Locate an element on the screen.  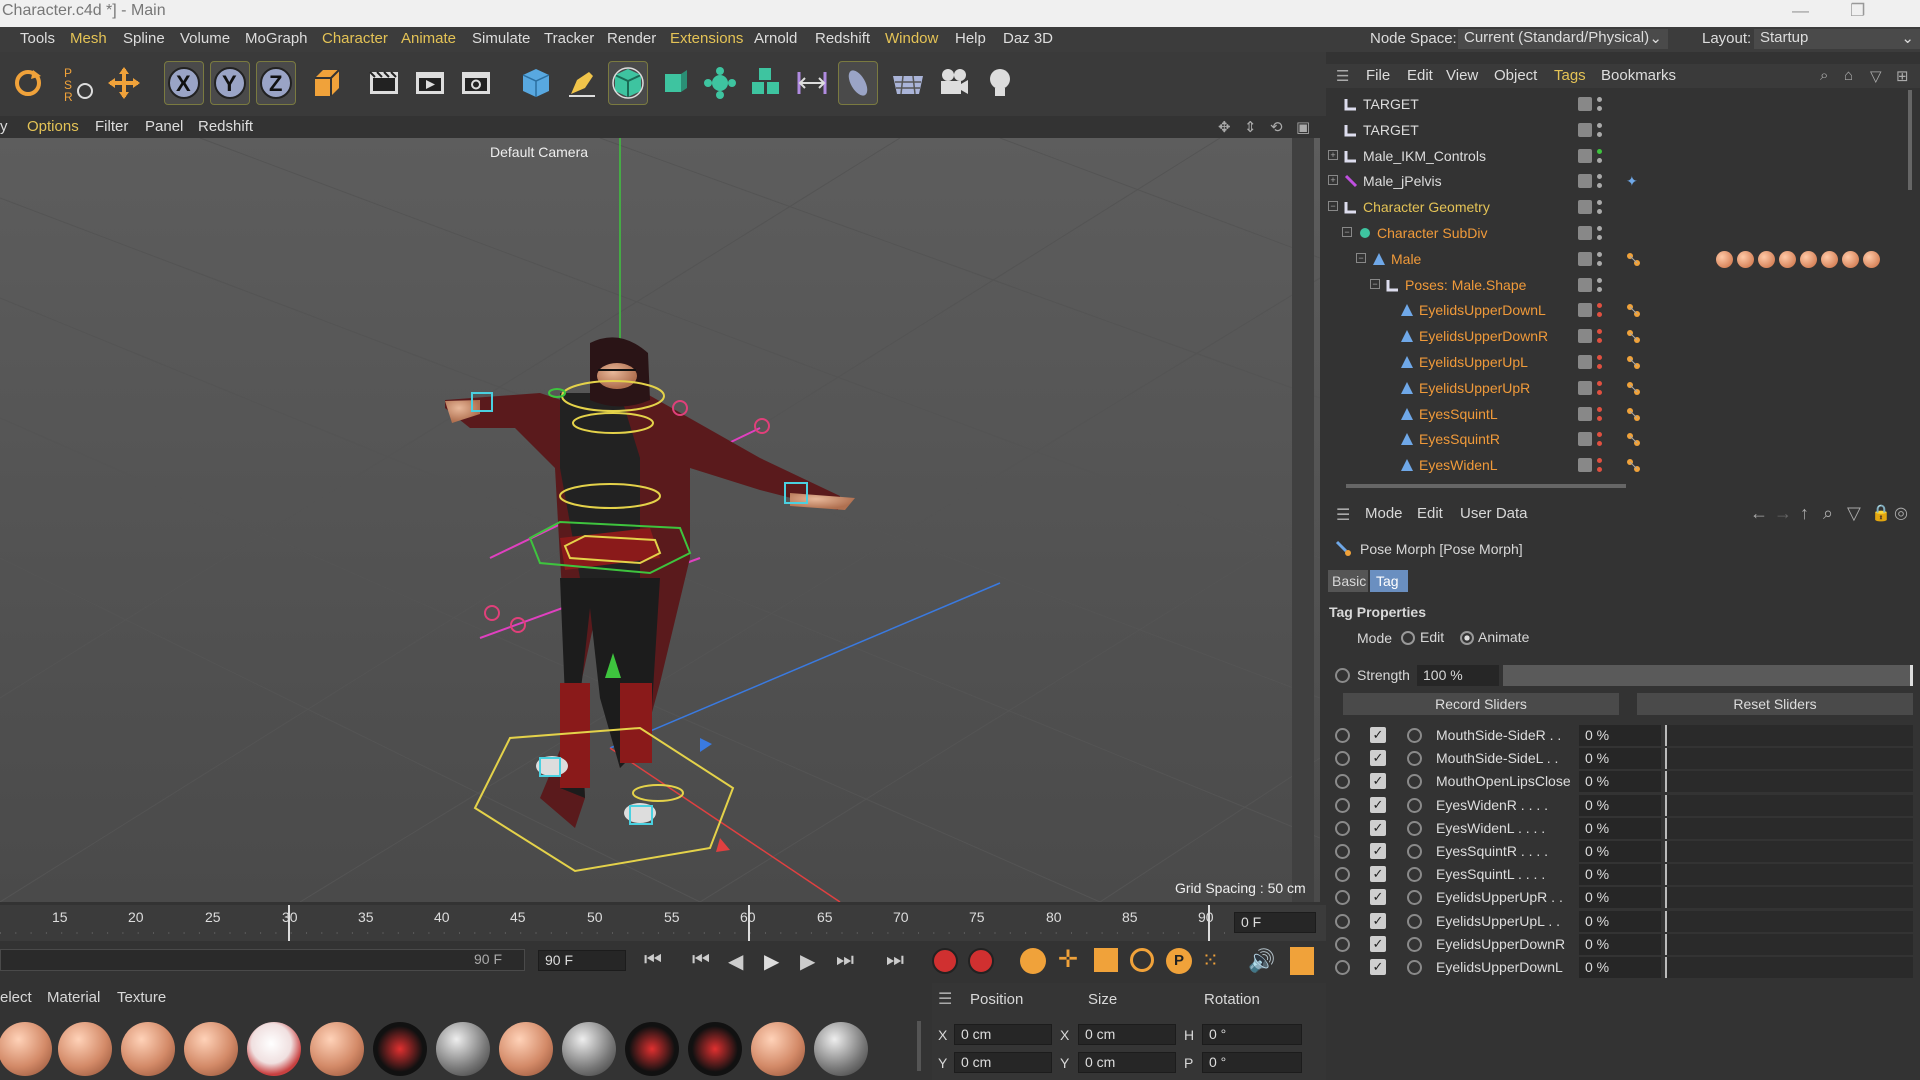
rotation-h-field: 0 ° is located at coordinates (1252, 1034).